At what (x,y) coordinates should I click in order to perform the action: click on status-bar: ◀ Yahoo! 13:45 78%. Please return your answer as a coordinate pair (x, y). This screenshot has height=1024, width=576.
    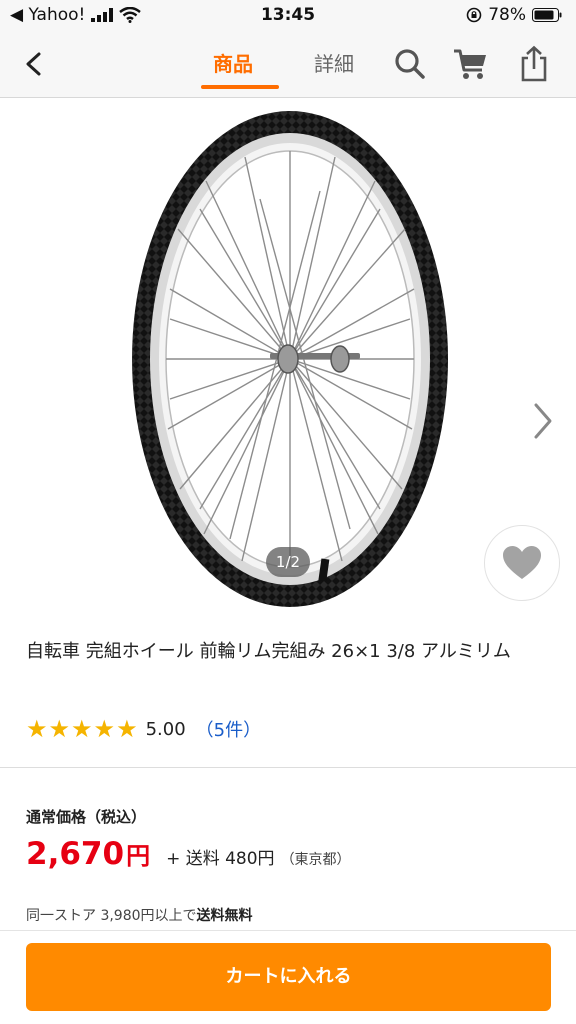
    Looking at the image, I should click on (288, 16).